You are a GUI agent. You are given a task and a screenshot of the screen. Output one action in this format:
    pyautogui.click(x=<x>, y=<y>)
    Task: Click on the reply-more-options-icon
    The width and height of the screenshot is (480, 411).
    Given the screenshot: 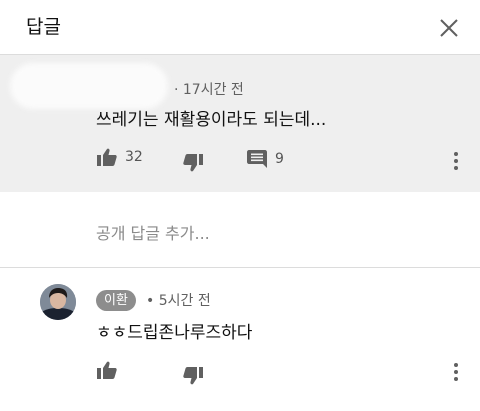 What is the action you would take?
    pyautogui.click(x=456, y=372)
    